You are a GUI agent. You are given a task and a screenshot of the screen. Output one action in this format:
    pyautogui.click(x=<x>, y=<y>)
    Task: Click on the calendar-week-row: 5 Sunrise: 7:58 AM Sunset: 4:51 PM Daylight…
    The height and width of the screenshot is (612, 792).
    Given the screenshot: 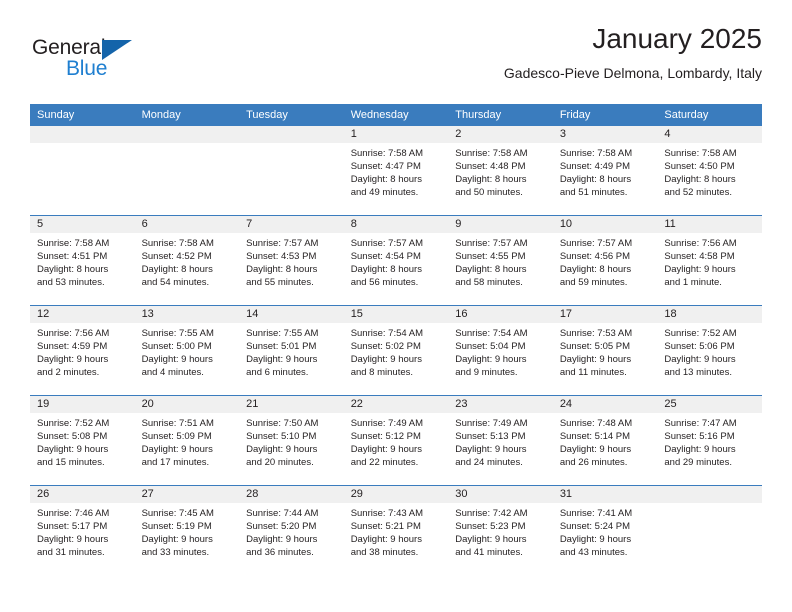 What is the action you would take?
    pyautogui.click(x=396, y=260)
    